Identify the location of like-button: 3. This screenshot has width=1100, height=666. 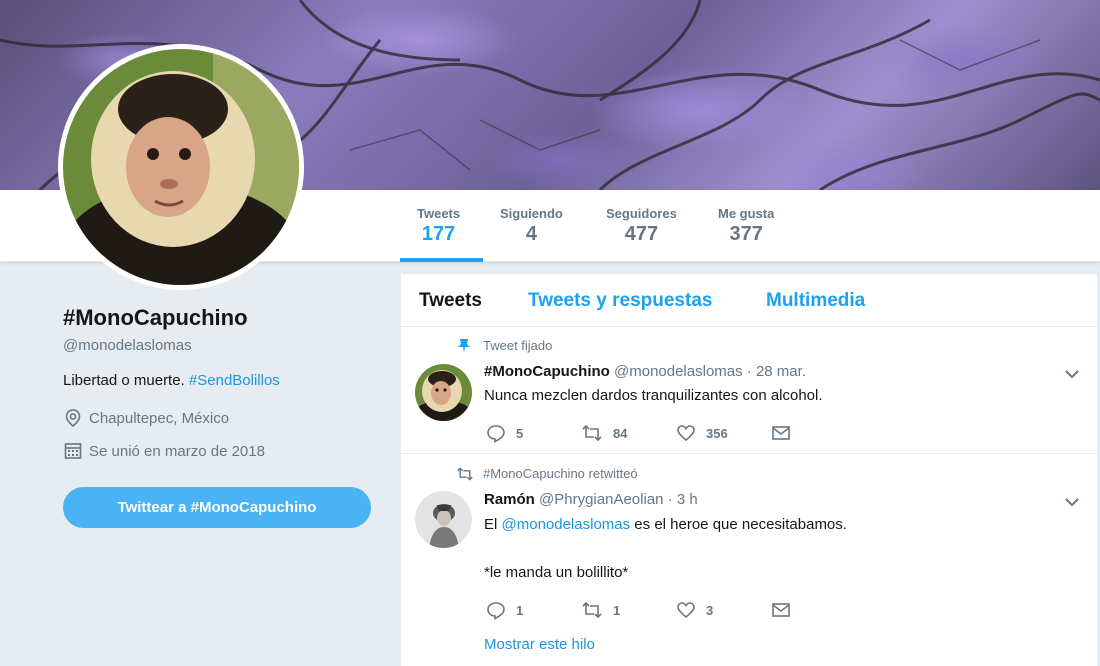
(723, 610).